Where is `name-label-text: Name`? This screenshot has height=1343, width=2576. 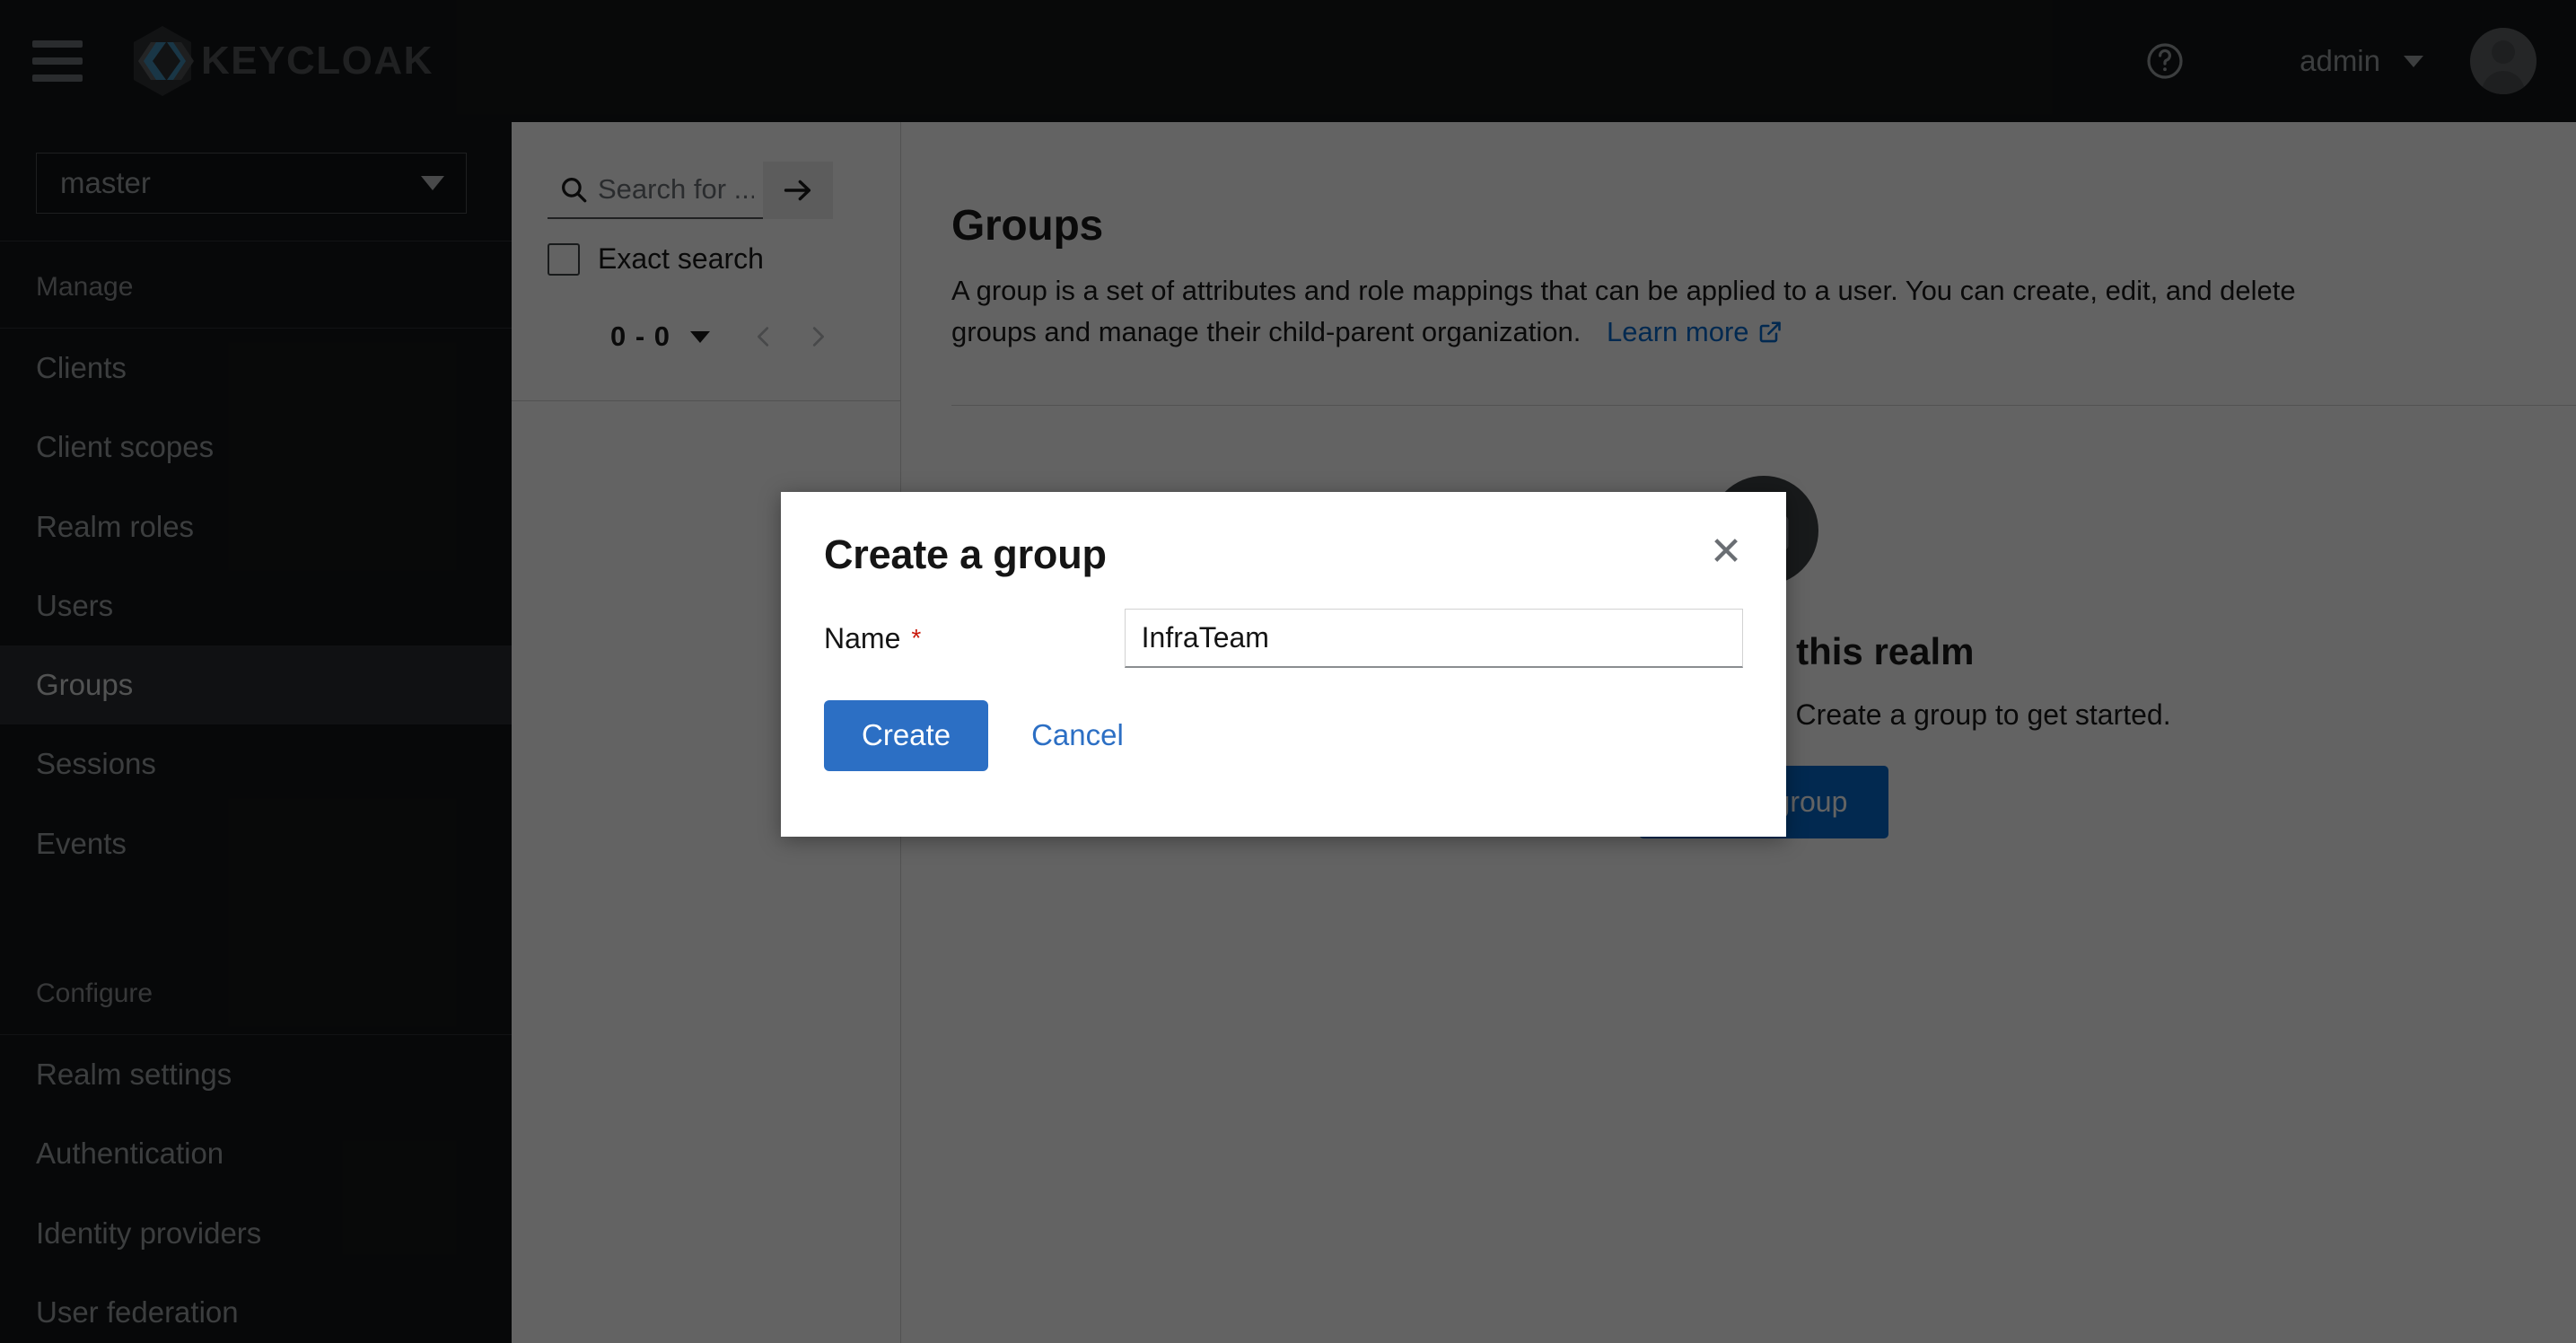 name-label-text: Name is located at coordinates (862, 637).